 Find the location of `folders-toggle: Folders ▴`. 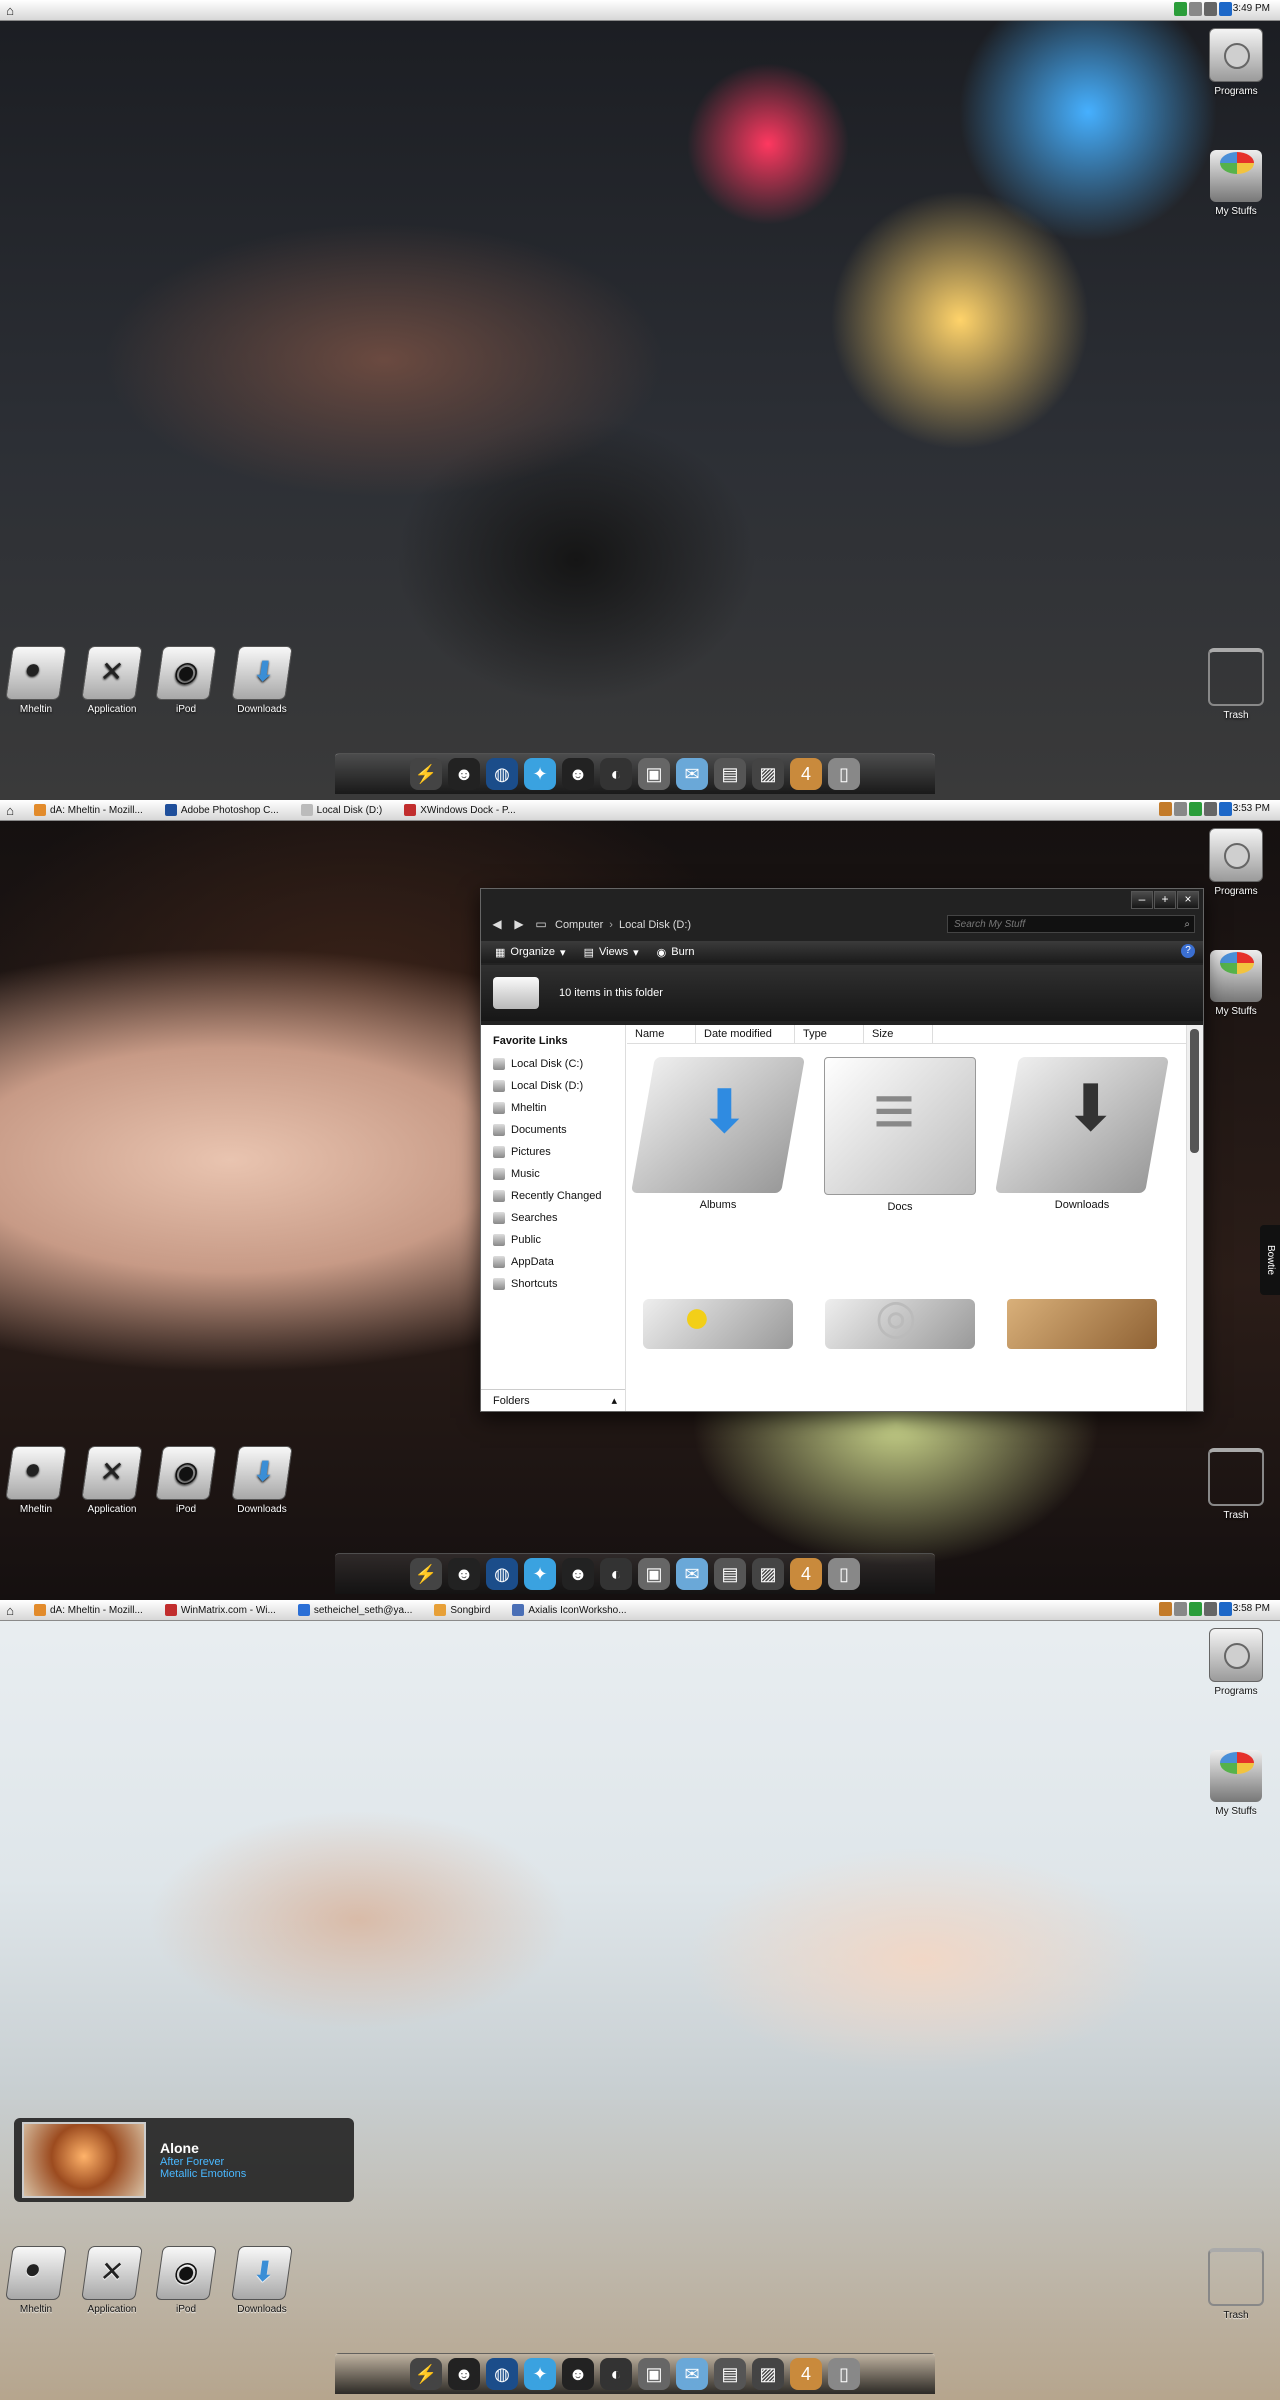

folders-toggle: Folders ▴ is located at coordinates (553, 1400).